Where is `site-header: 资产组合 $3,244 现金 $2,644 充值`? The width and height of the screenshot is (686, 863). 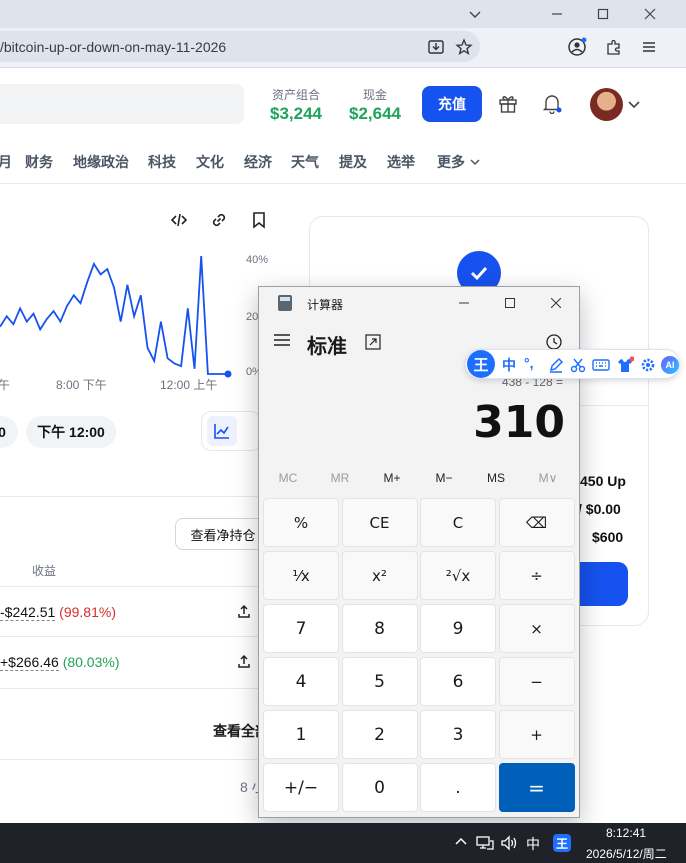
site-header: 资产组合 $3,244 现金 $2,644 充值 is located at coordinates (343, 104).